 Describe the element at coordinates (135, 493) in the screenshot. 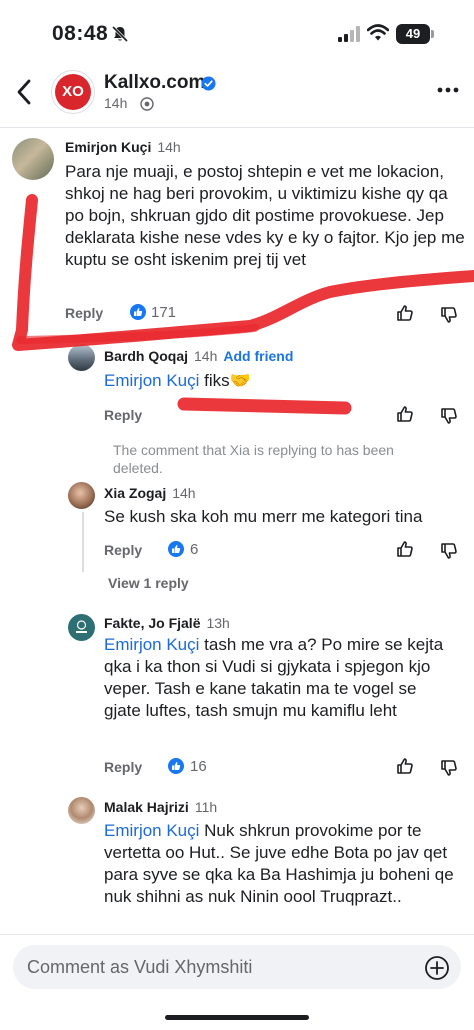

I see `author-name: Xia Zogaj` at that location.